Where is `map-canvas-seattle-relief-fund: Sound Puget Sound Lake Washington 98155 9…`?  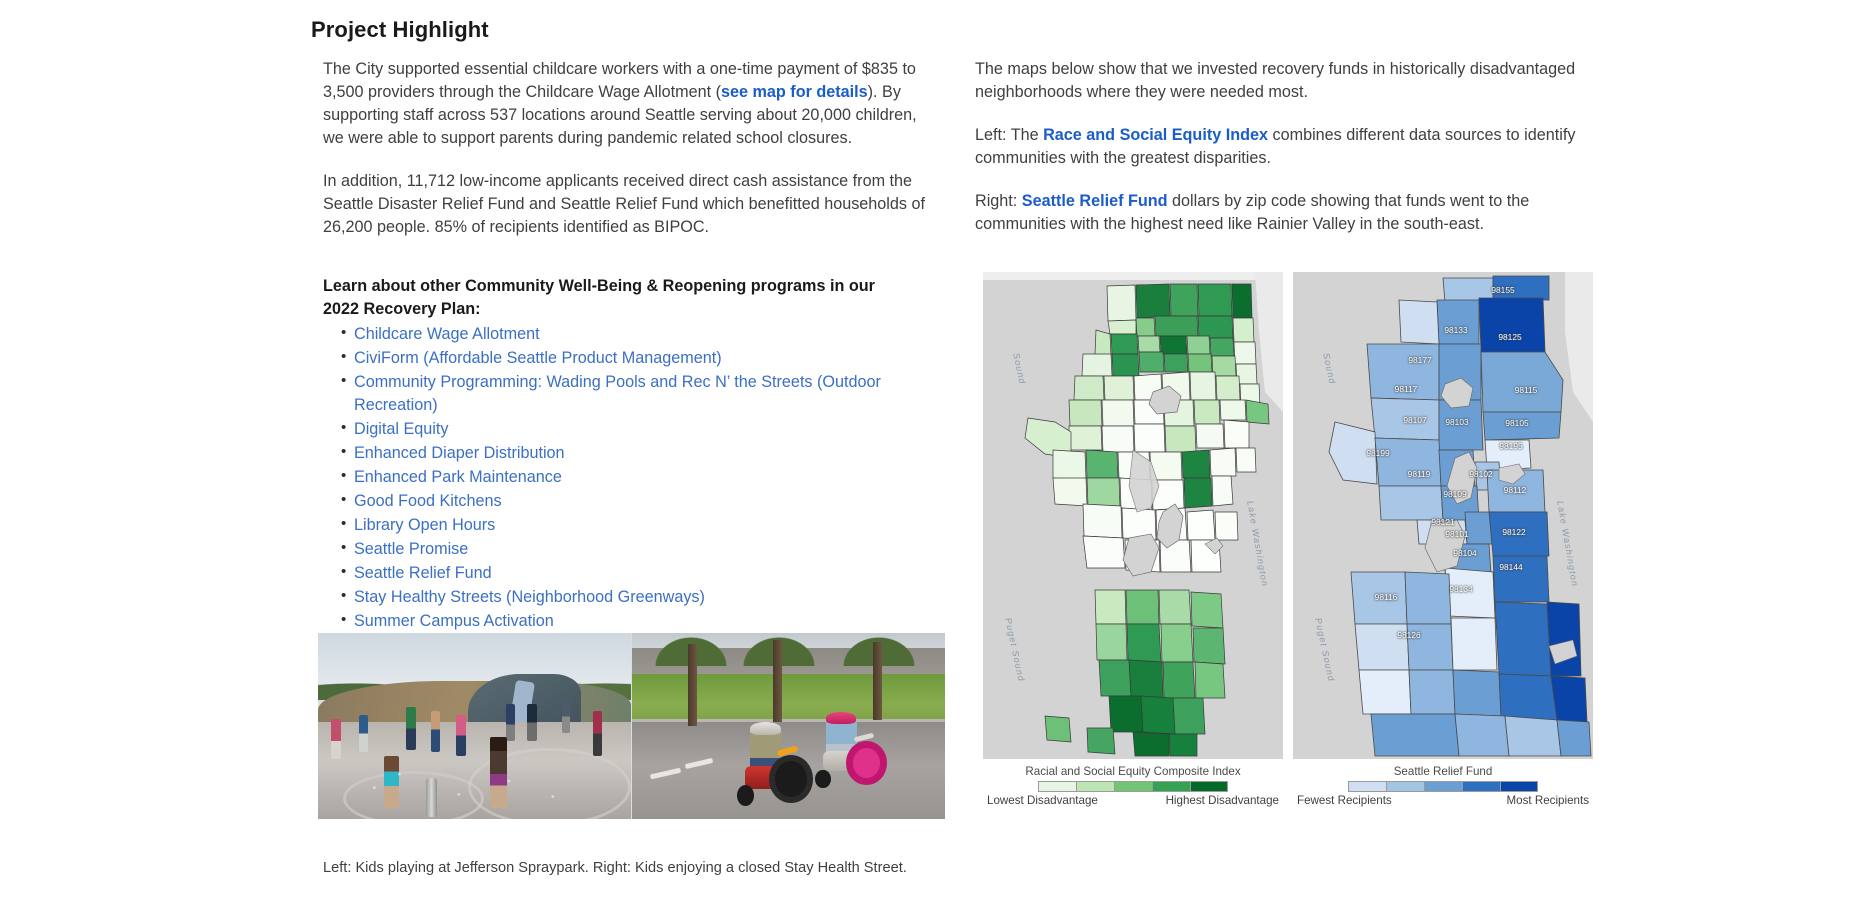 map-canvas-seattle-relief-fund: Sound Puget Sound Lake Washington 98155 9… is located at coordinates (1443, 515).